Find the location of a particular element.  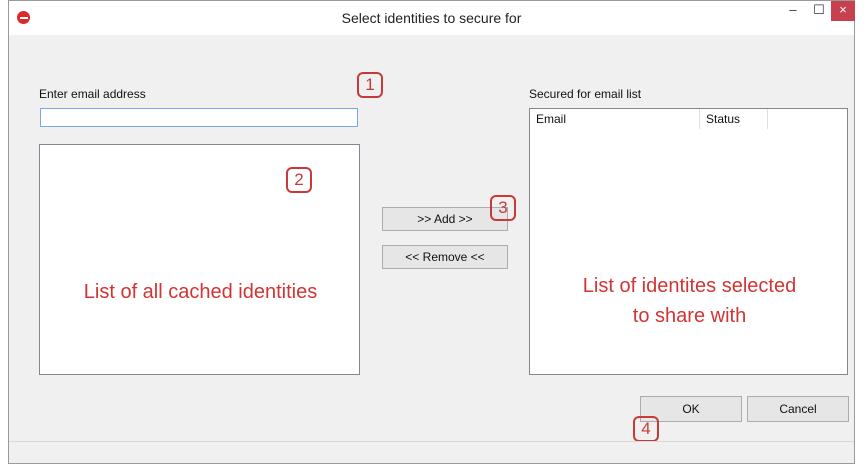

column-header-status: Status is located at coordinates (734, 119).